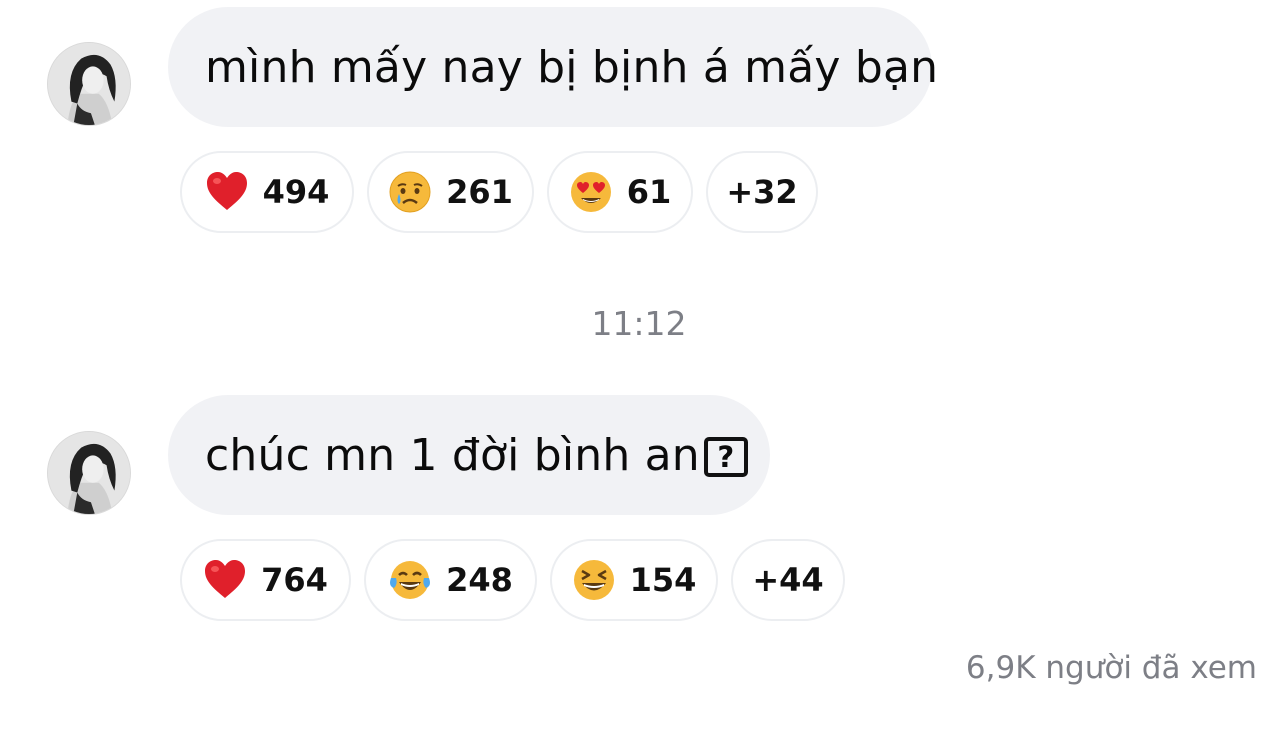 The image size is (1278, 732). I want to click on message-bubble: chúc mn 1 đời bình an ?, so click(469, 455).